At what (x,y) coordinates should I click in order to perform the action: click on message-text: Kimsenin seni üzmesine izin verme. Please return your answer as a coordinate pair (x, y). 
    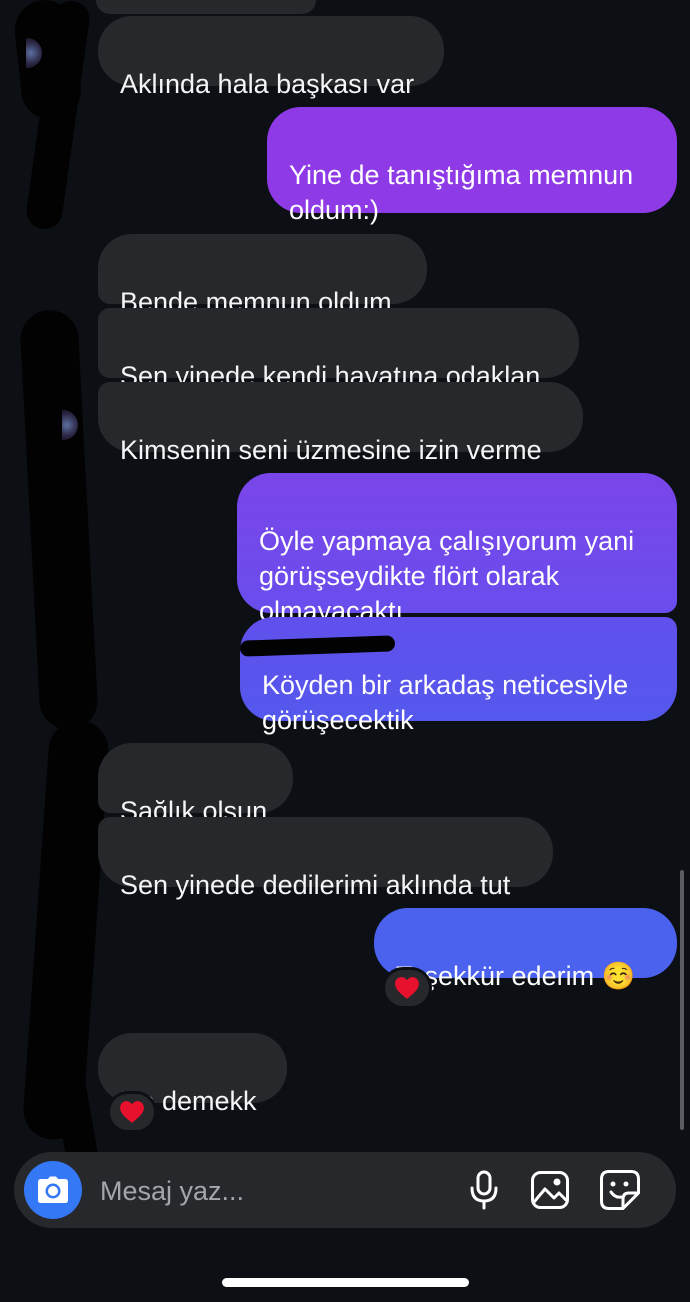
    Looking at the image, I should click on (331, 450).